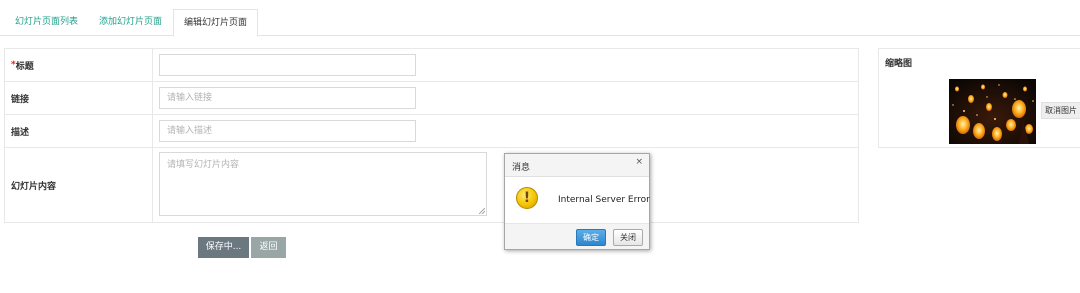  What do you see at coordinates (521, 168) in the screenshot?
I see `dialog-title: 消息` at bounding box center [521, 168].